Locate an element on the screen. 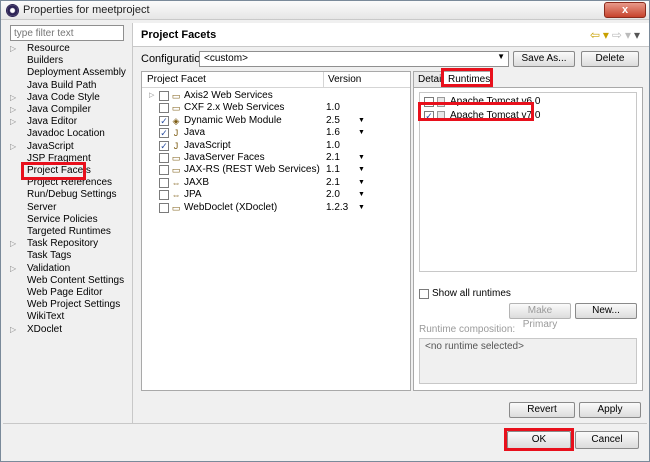  sidebar-item: Java Build Path is located at coordinates (70, 86).